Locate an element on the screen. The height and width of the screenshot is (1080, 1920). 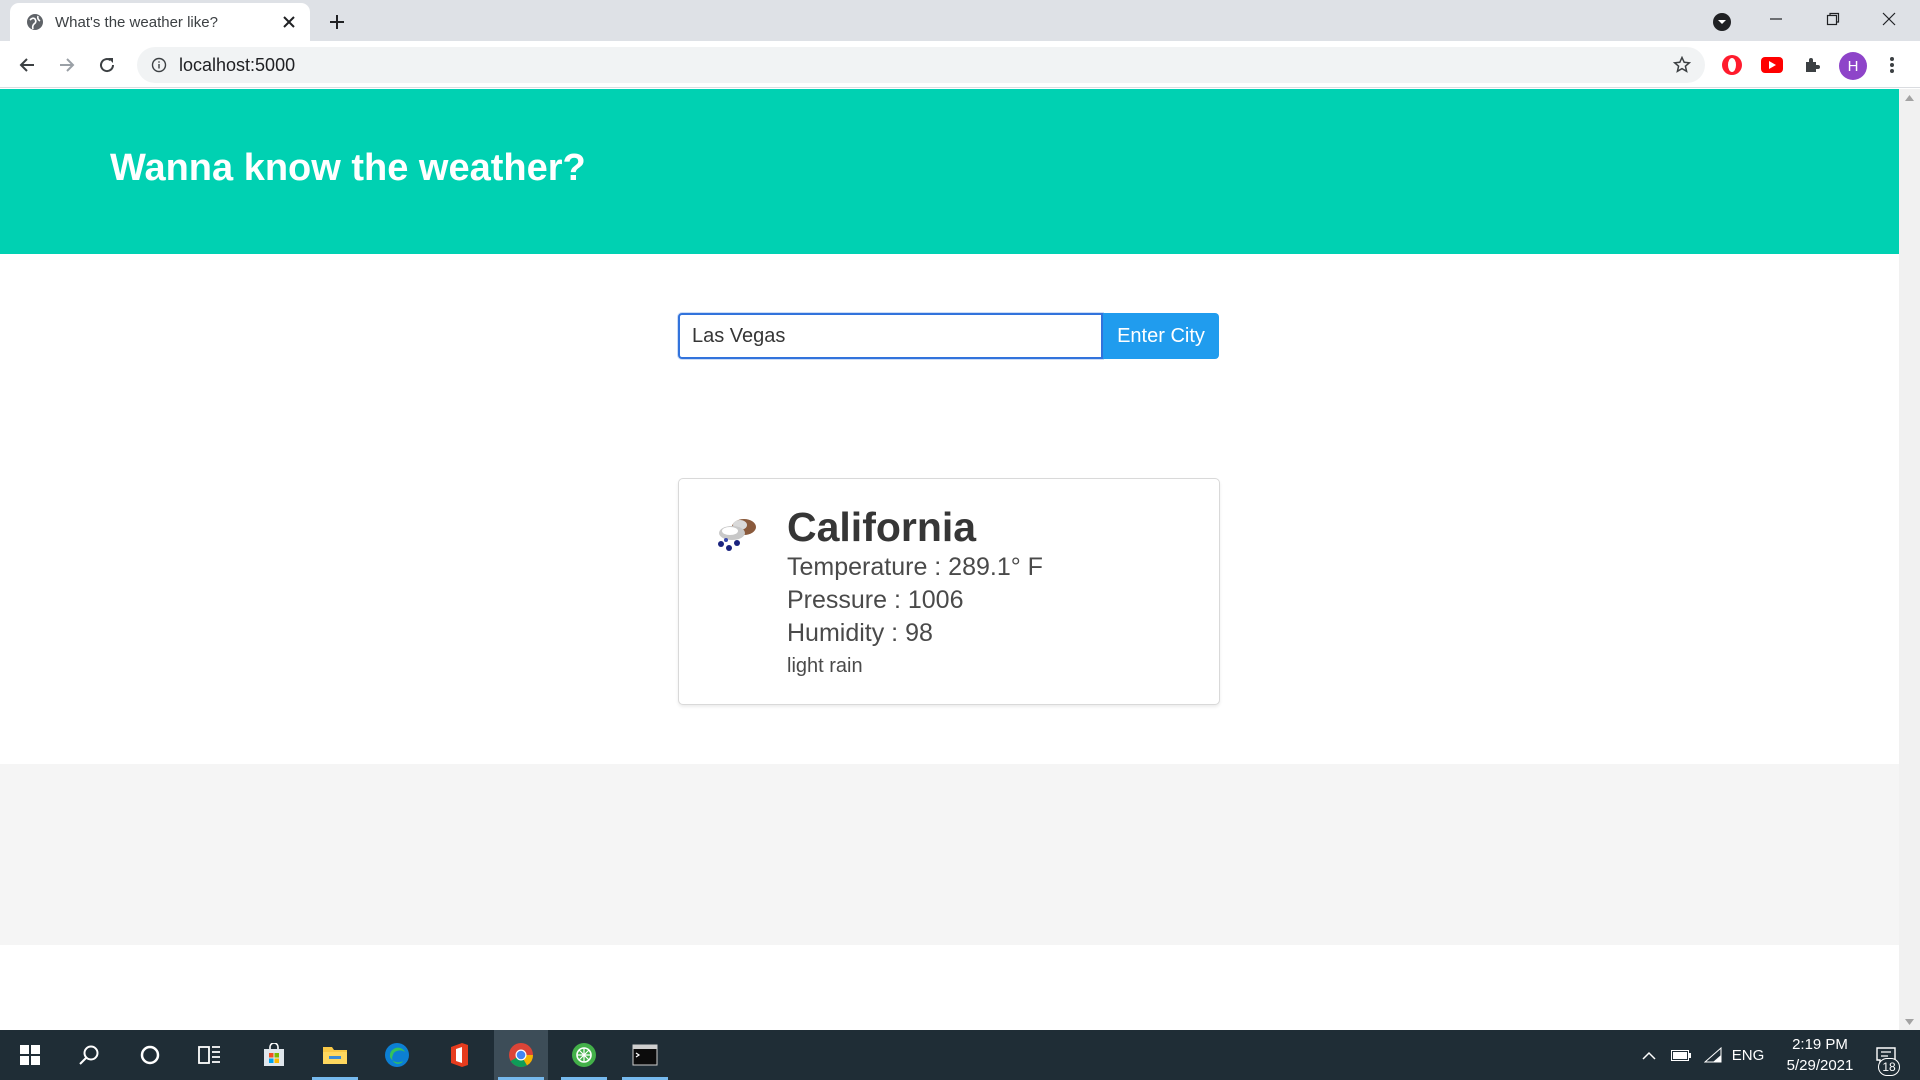
network-button is located at coordinates (1713, 1055).